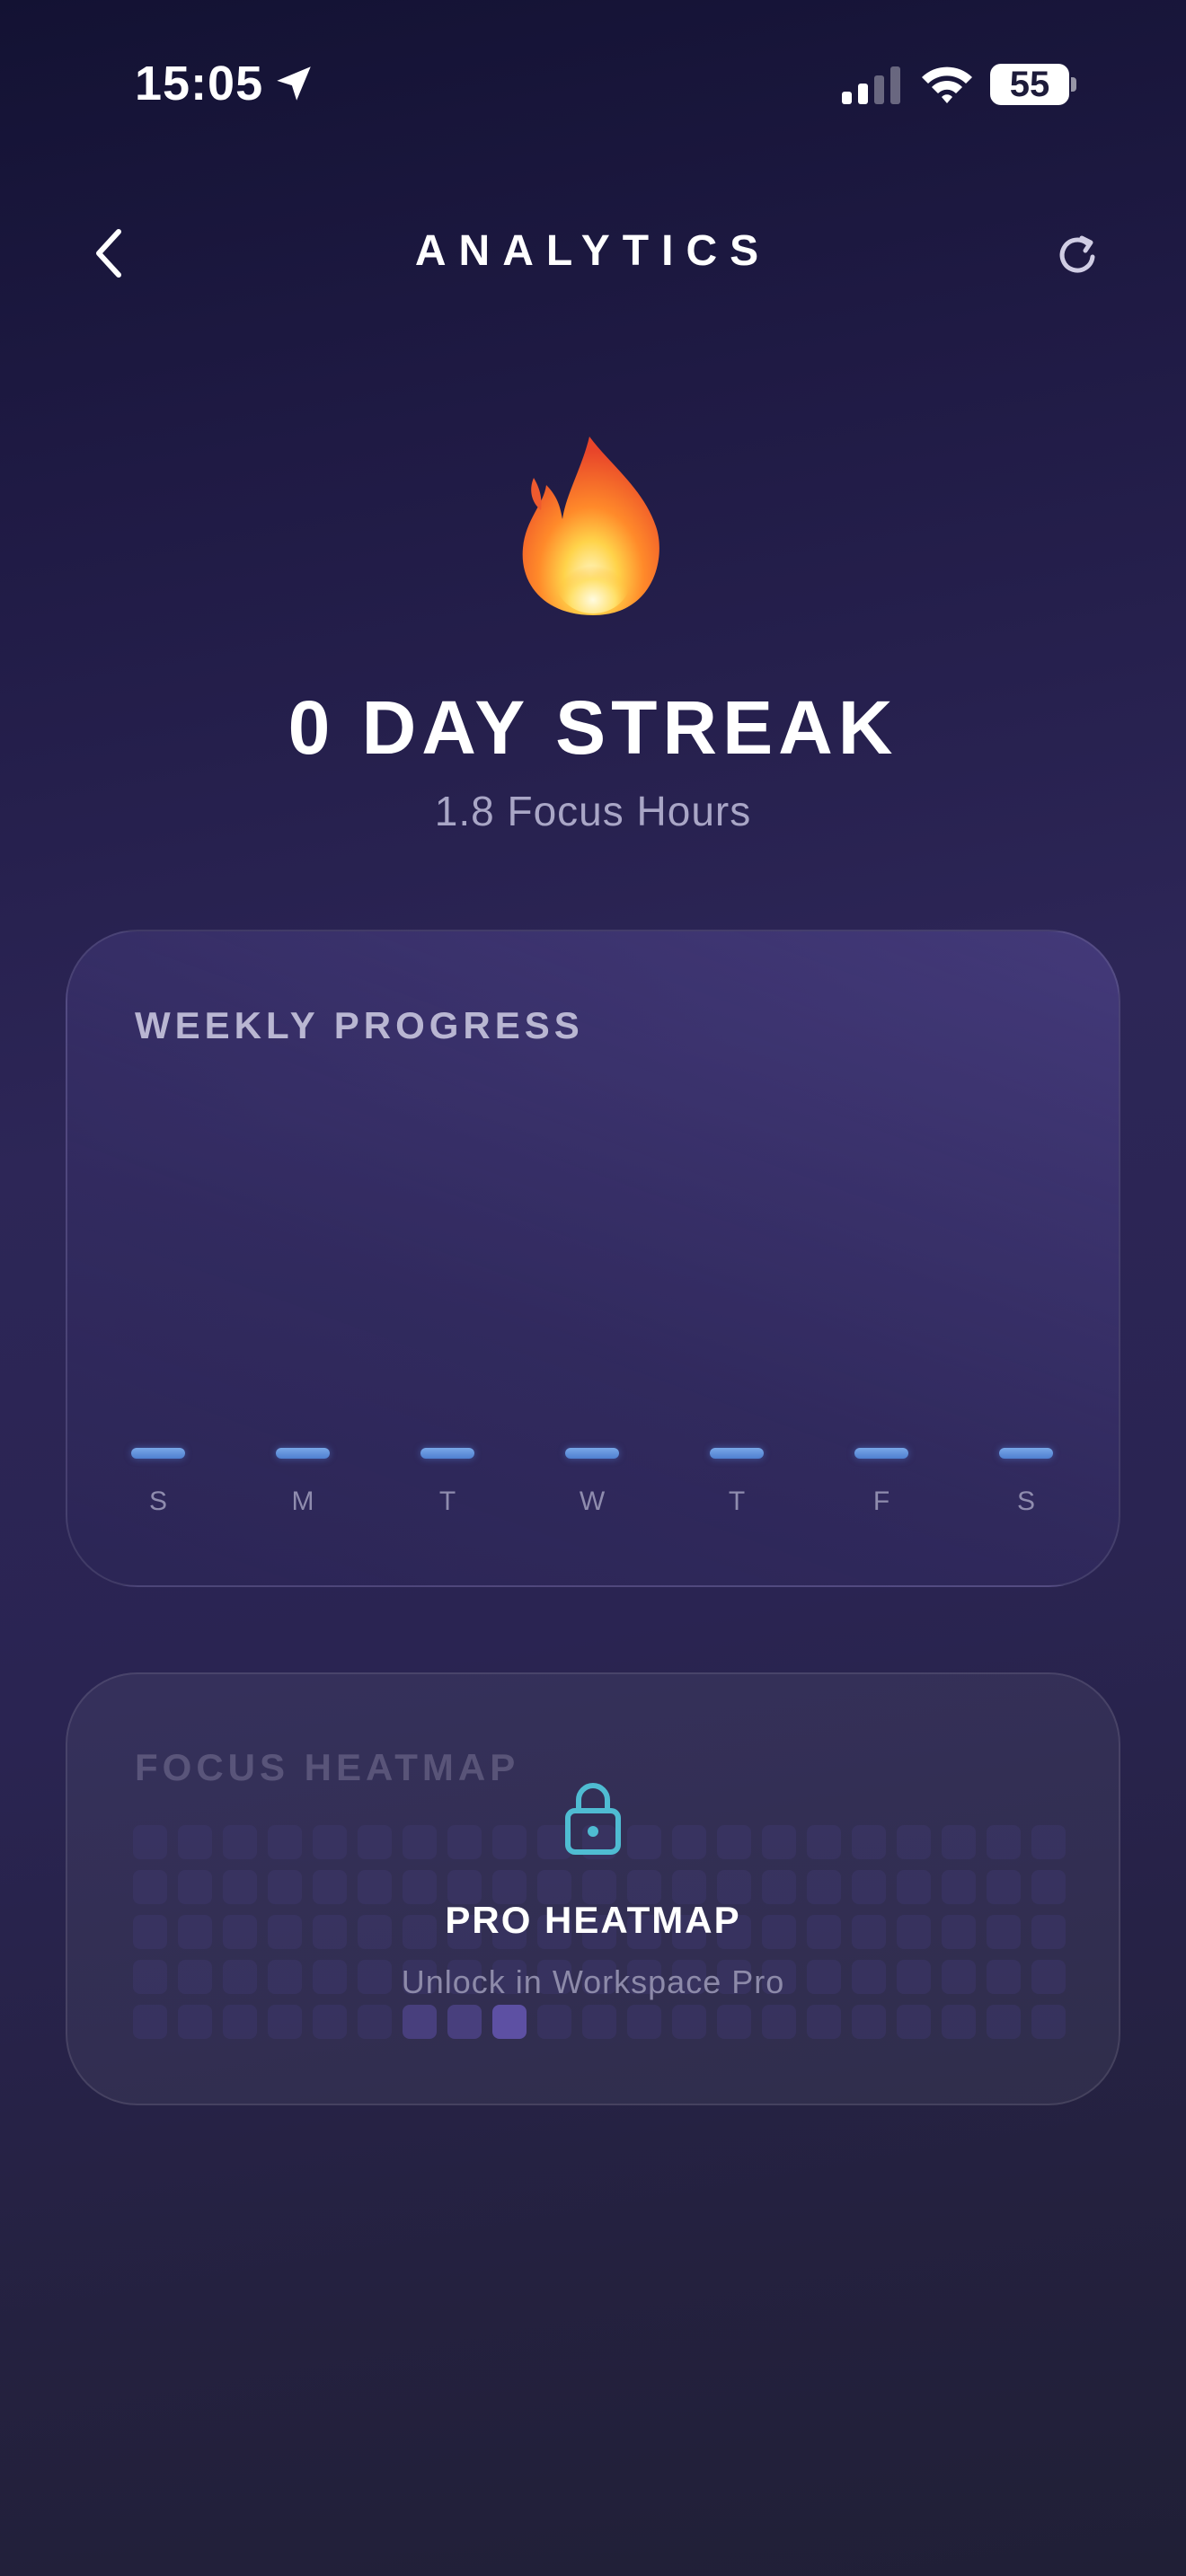 The height and width of the screenshot is (2576, 1186). Describe the element at coordinates (592, 1501) in the screenshot. I see `weekly-day-label: W` at that location.